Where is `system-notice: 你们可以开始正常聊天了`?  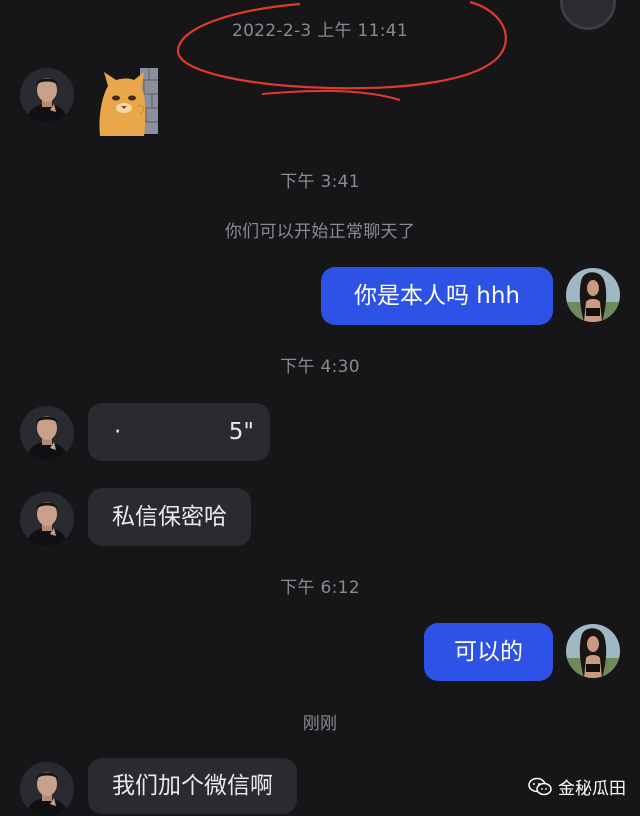 system-notice: 你们可以开始正常聊天了 is located at coordinates (320, 232).